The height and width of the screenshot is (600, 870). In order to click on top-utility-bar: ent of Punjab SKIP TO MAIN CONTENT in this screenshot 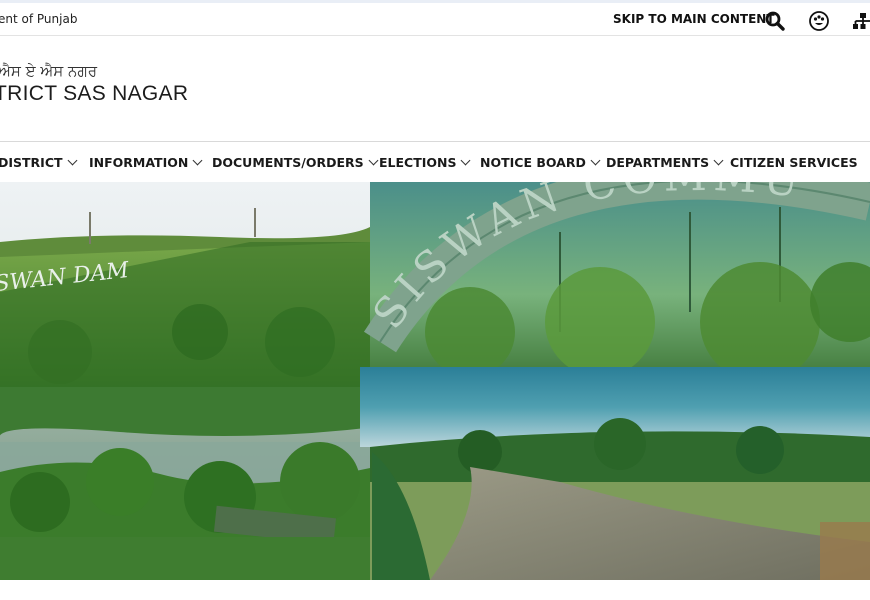, I will do `click(435, 18)`.